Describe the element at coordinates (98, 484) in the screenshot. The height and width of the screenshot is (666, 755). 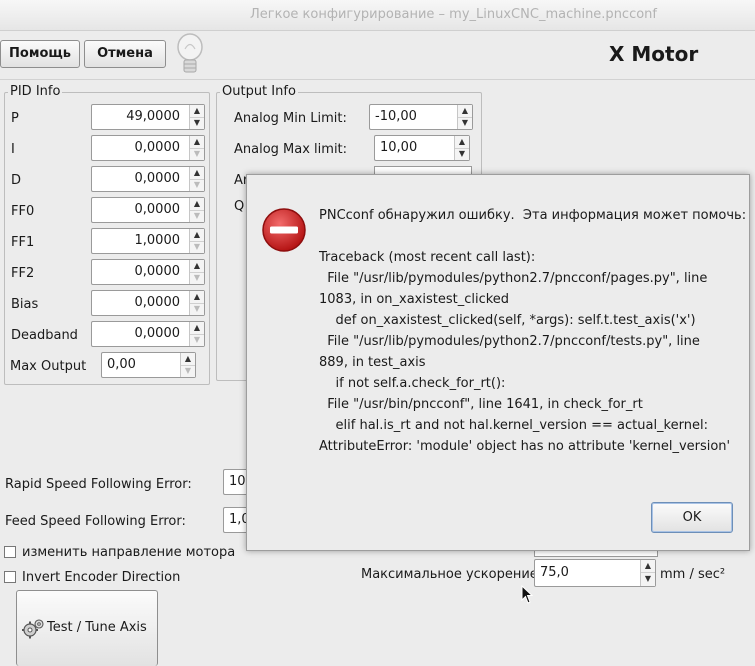
I see `rapid-error-label: Rapid Speed Following Error:` at that location.